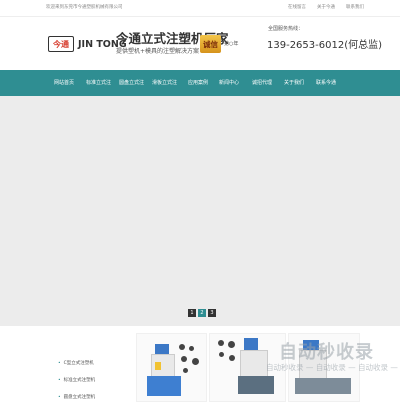 This screenshot has height=402, width=400. I want to click on top-link-about: 关于今通, so click(326, 7).